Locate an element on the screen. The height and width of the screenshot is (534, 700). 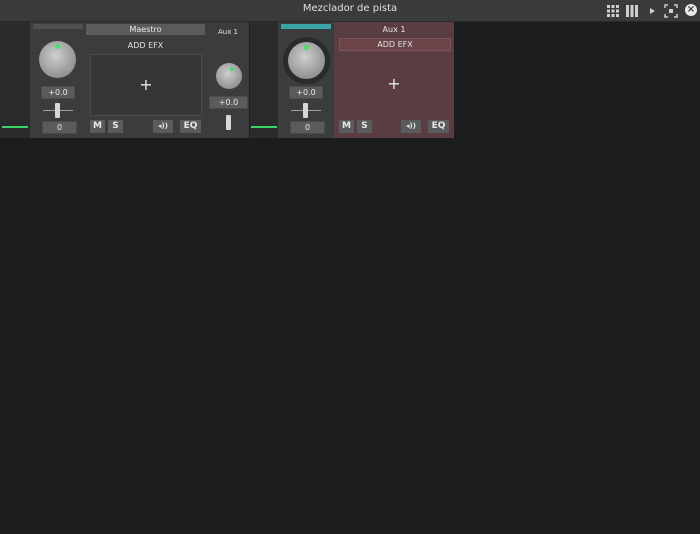
master-efx-slot: + is located at coordinates (146, 85).